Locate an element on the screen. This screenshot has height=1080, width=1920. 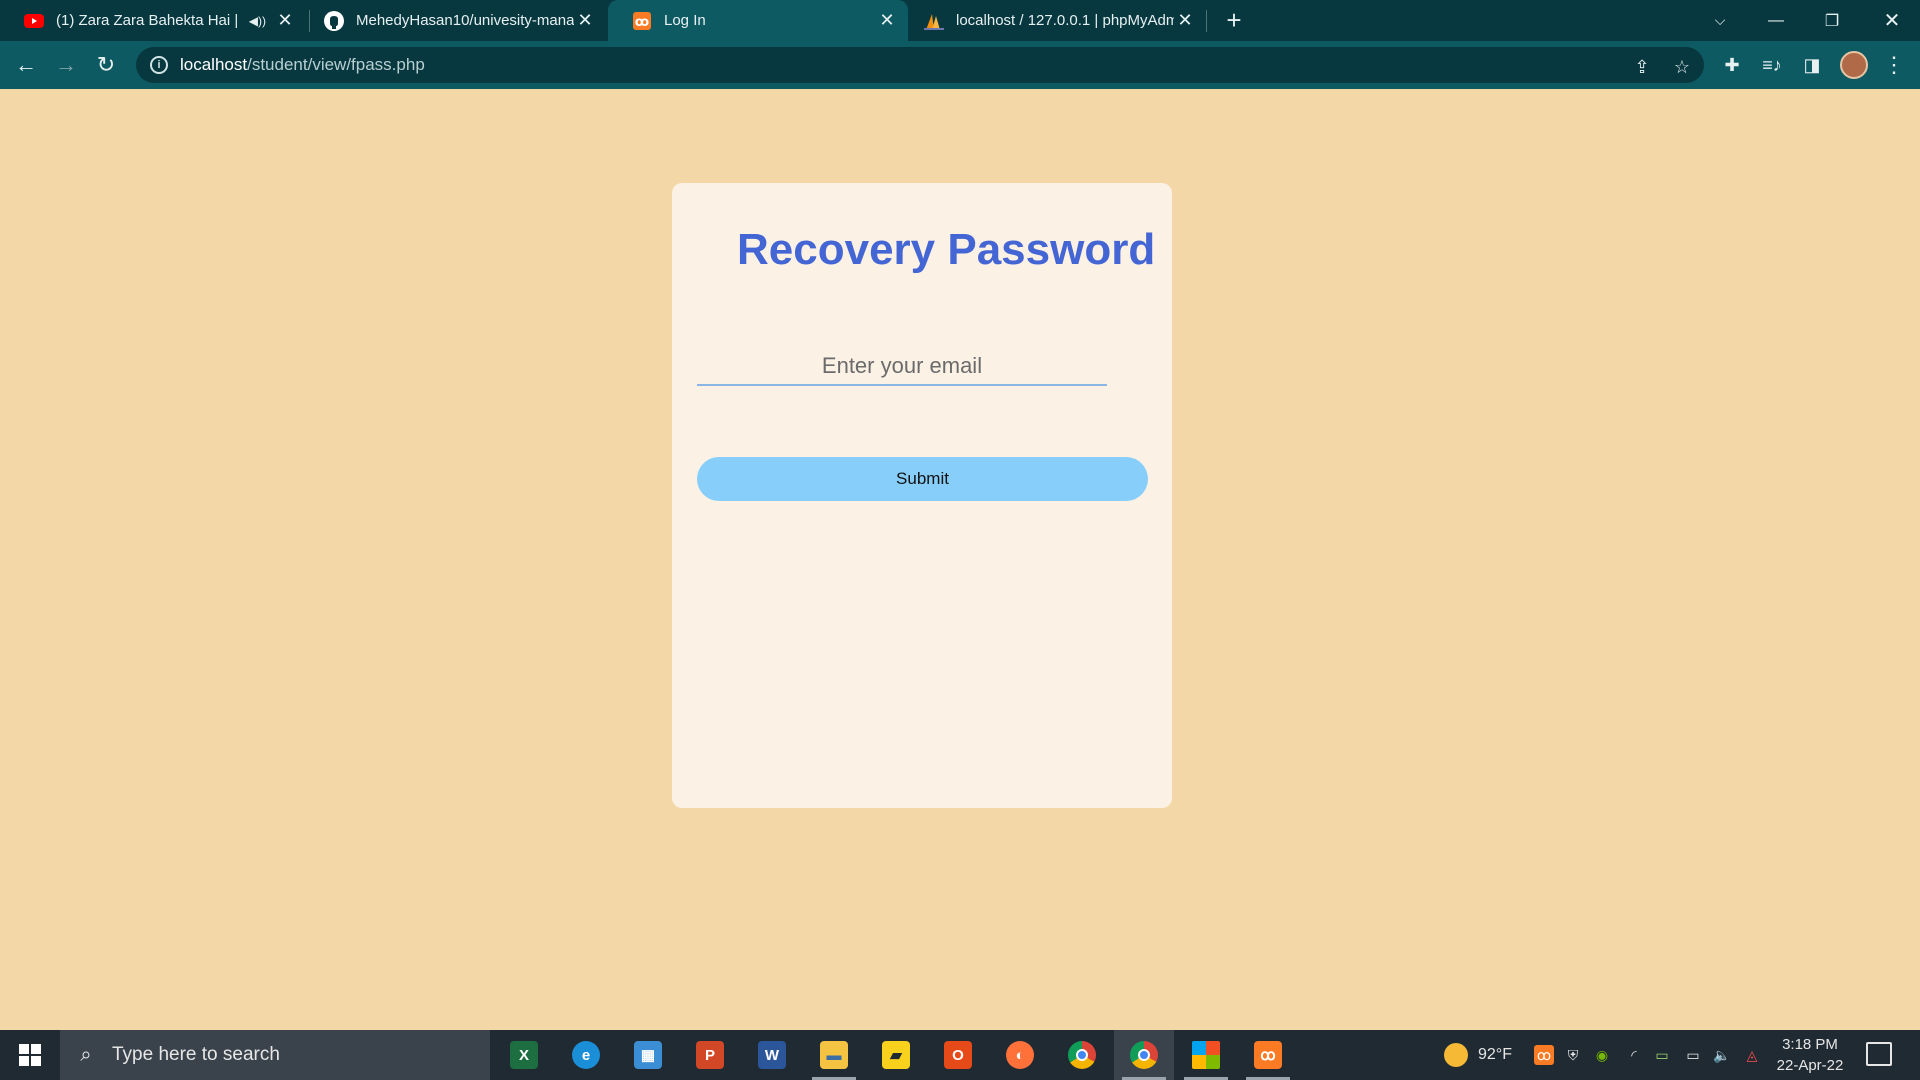
xampp-icon: ꝏ is located at coordinates (642, 21).